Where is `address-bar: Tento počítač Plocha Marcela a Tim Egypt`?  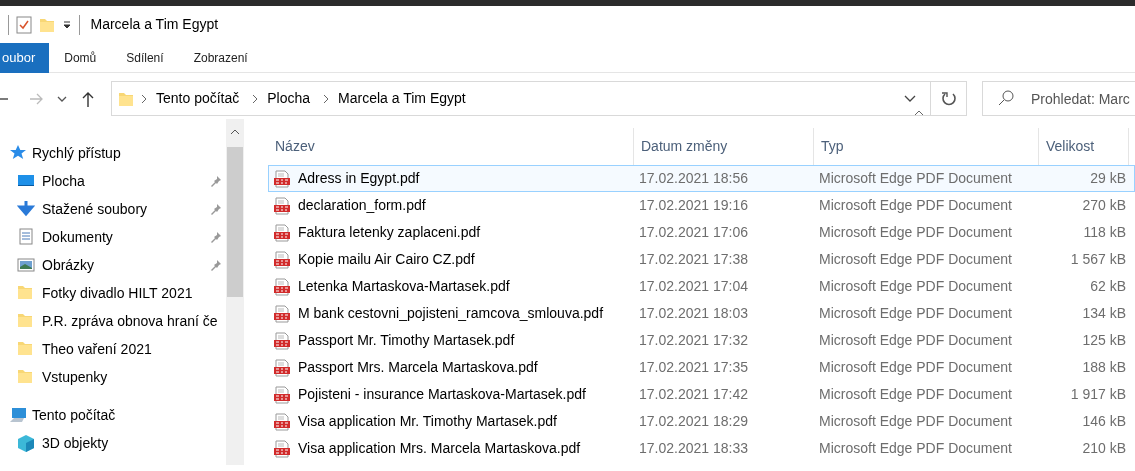
address-bar: Tento počítač Plocha Marcela a Tim Egypt is located at coordinates (521, 98).